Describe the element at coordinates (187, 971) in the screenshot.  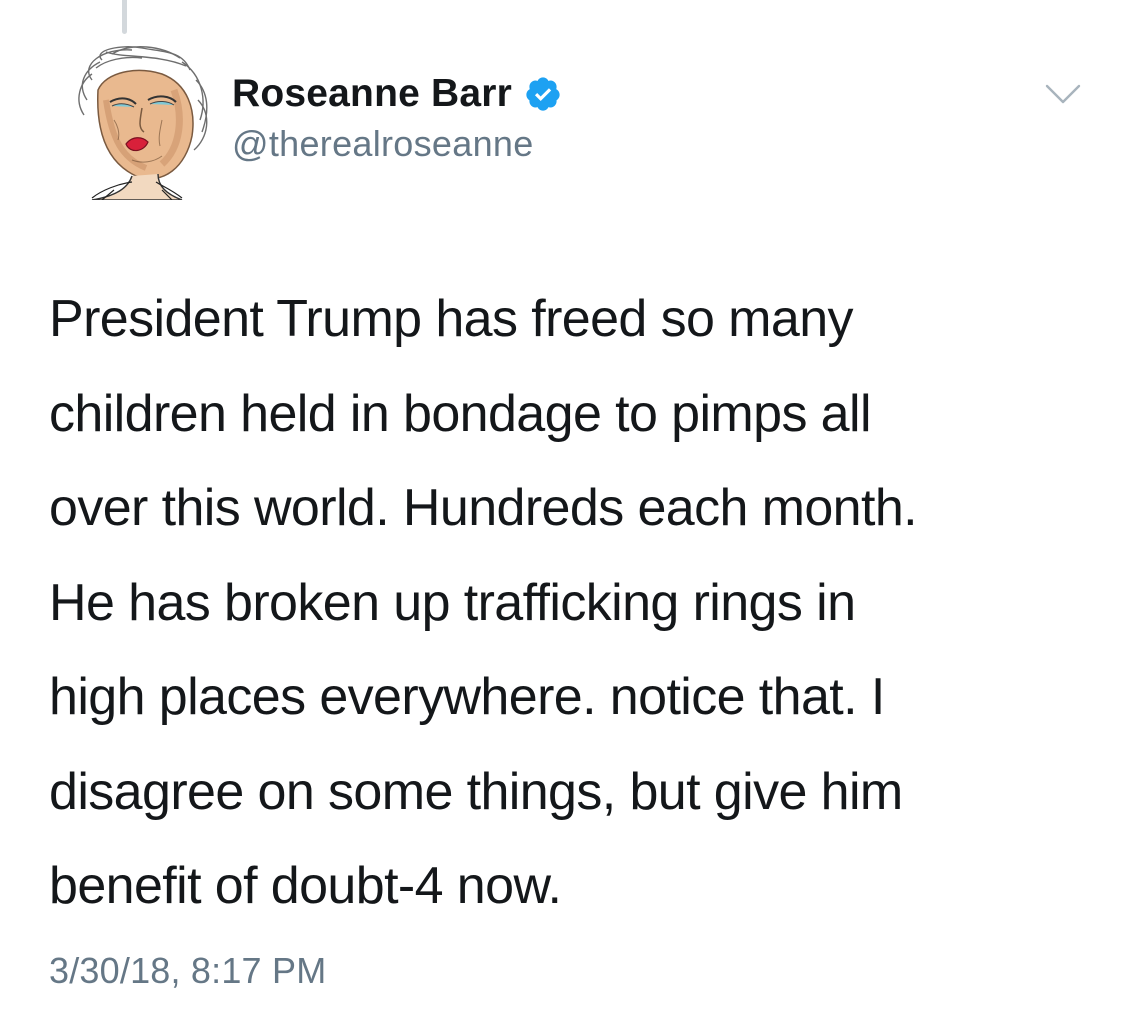
I see `tweet-timestamp: 3/30/18, 8:17 PM` at that location.